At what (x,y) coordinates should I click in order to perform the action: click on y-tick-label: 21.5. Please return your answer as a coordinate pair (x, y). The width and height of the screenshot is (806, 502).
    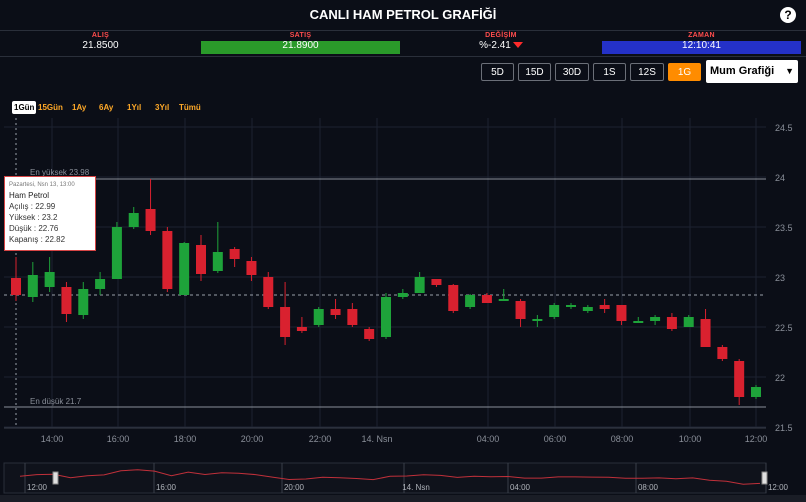
    Looking at the image, I should click on (784, 428).